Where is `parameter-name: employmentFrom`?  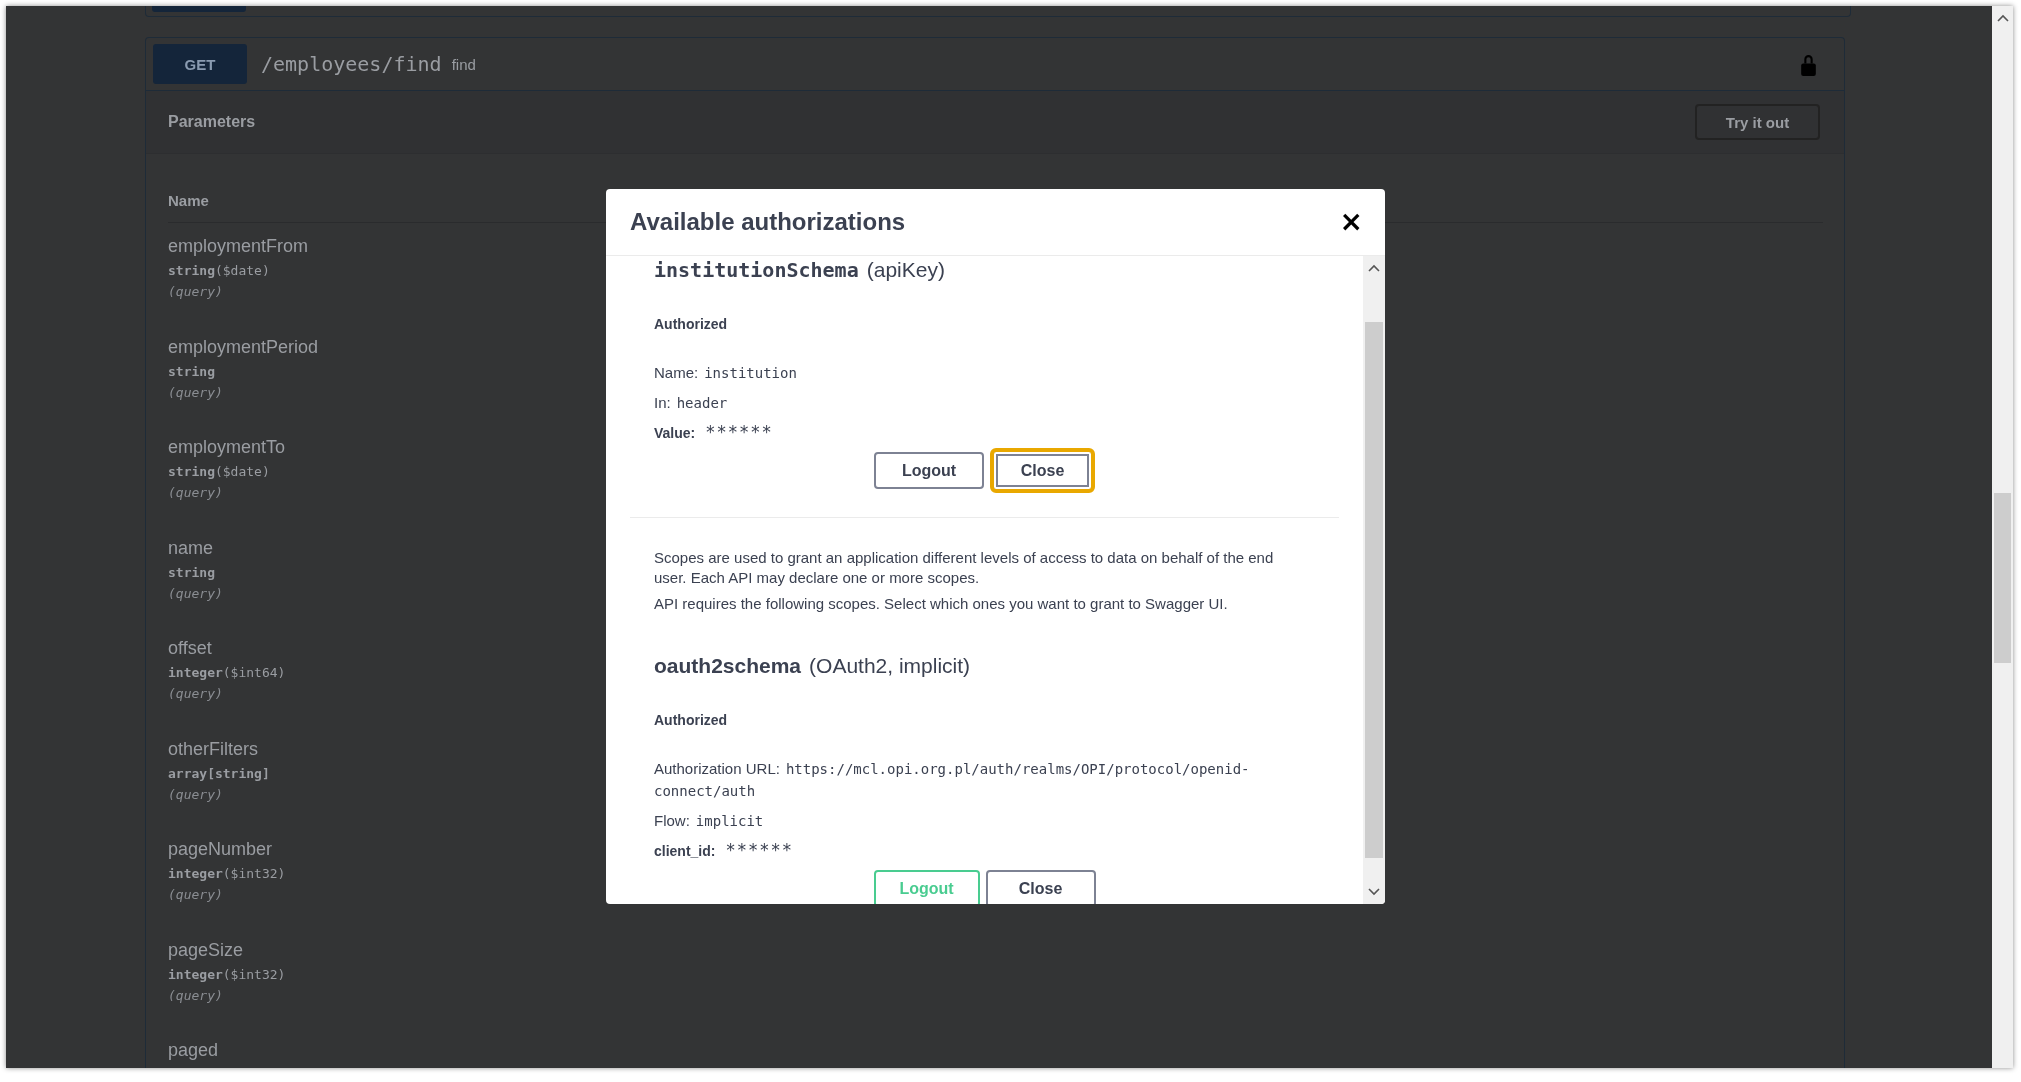
parameter-name: employmentFrom is located at coordinates (238, 246).